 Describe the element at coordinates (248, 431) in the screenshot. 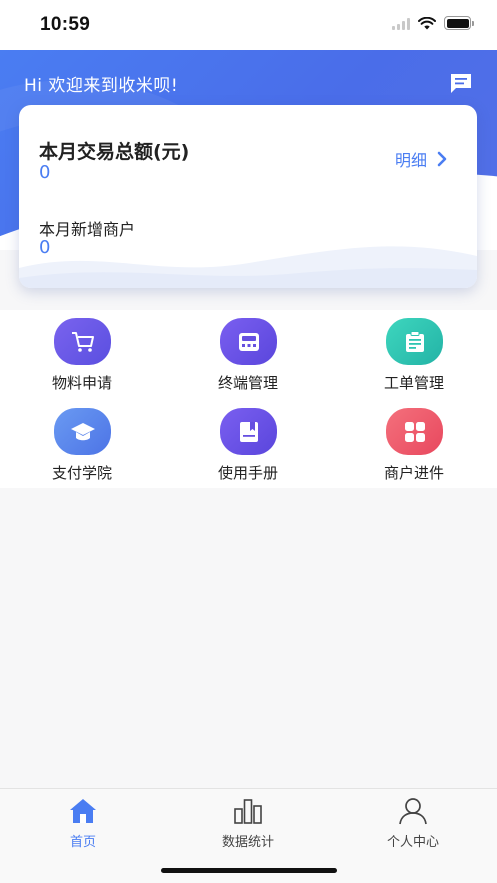

I see `manual-icon` at that location.